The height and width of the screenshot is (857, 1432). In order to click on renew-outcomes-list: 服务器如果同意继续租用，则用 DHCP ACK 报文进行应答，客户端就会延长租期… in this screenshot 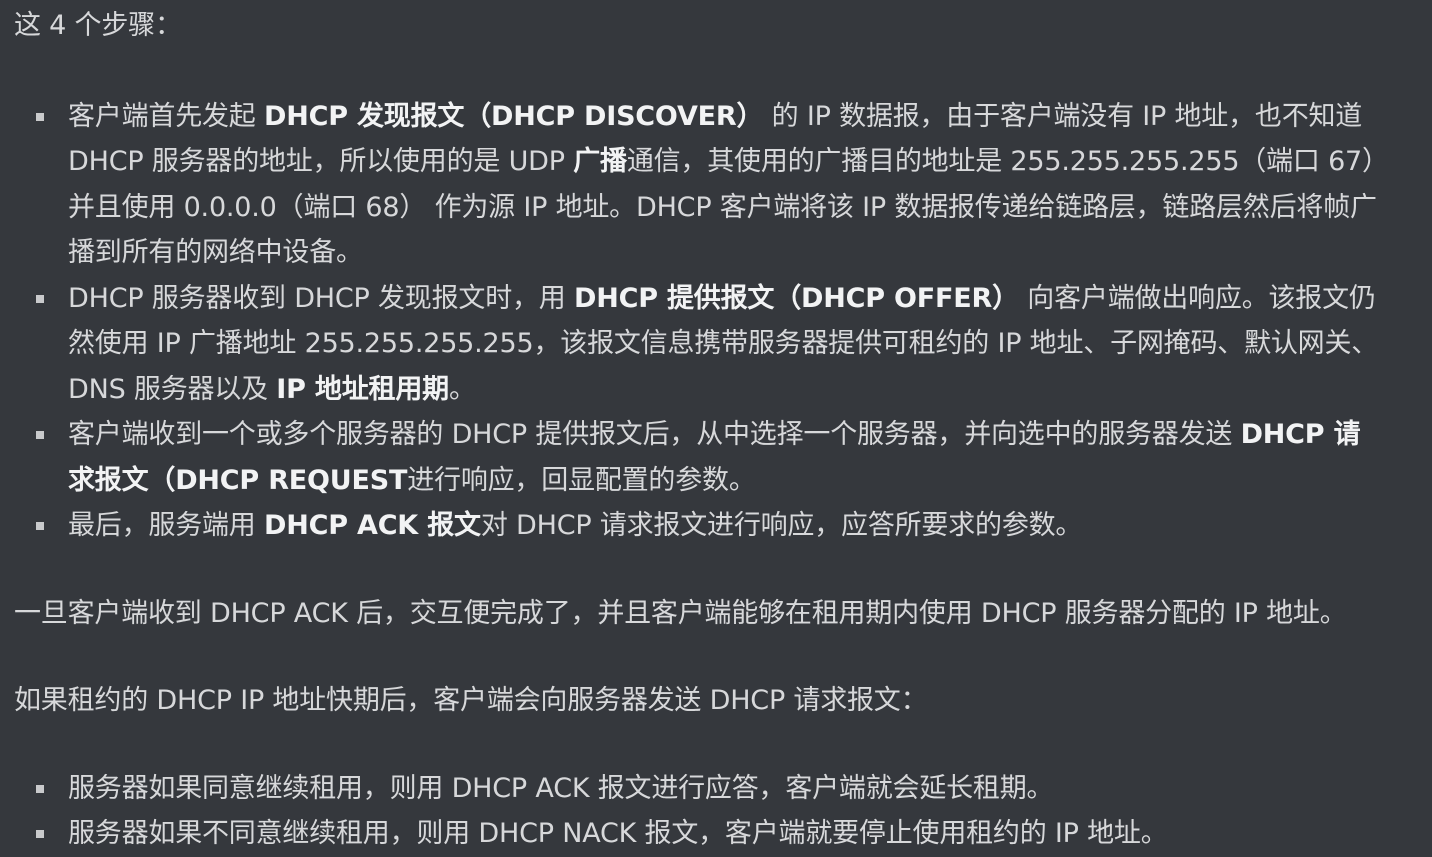, I will do `click(719, 811)`.